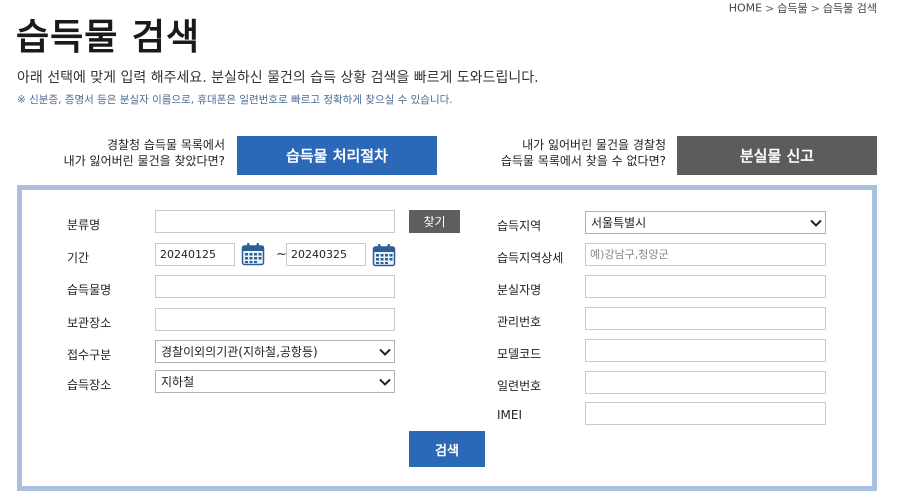  I want to click on promo-text-line: 내가 잃어버린 물건을 찾았다면?, so click(144, 161).